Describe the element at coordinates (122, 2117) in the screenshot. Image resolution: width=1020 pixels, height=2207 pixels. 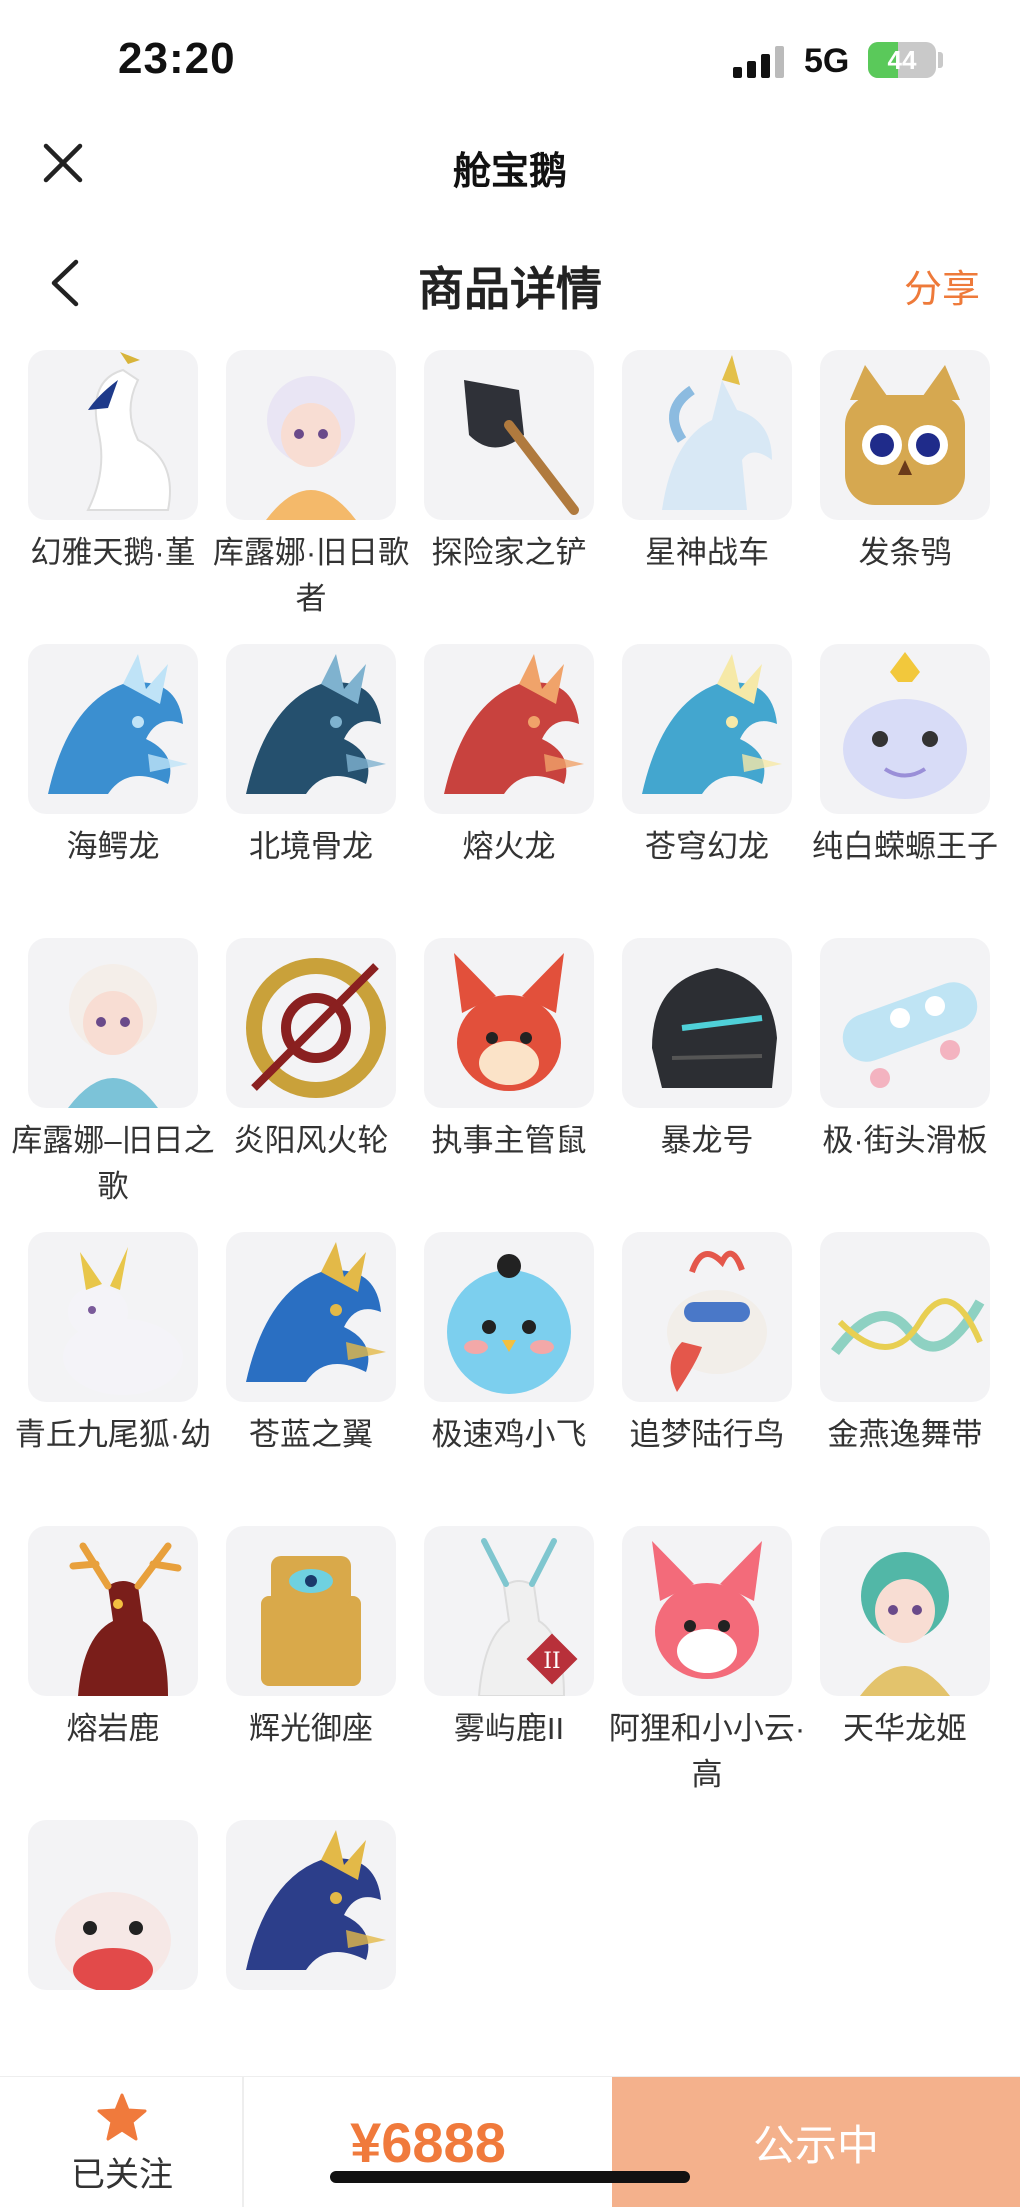
I see `star-icon` at that location.